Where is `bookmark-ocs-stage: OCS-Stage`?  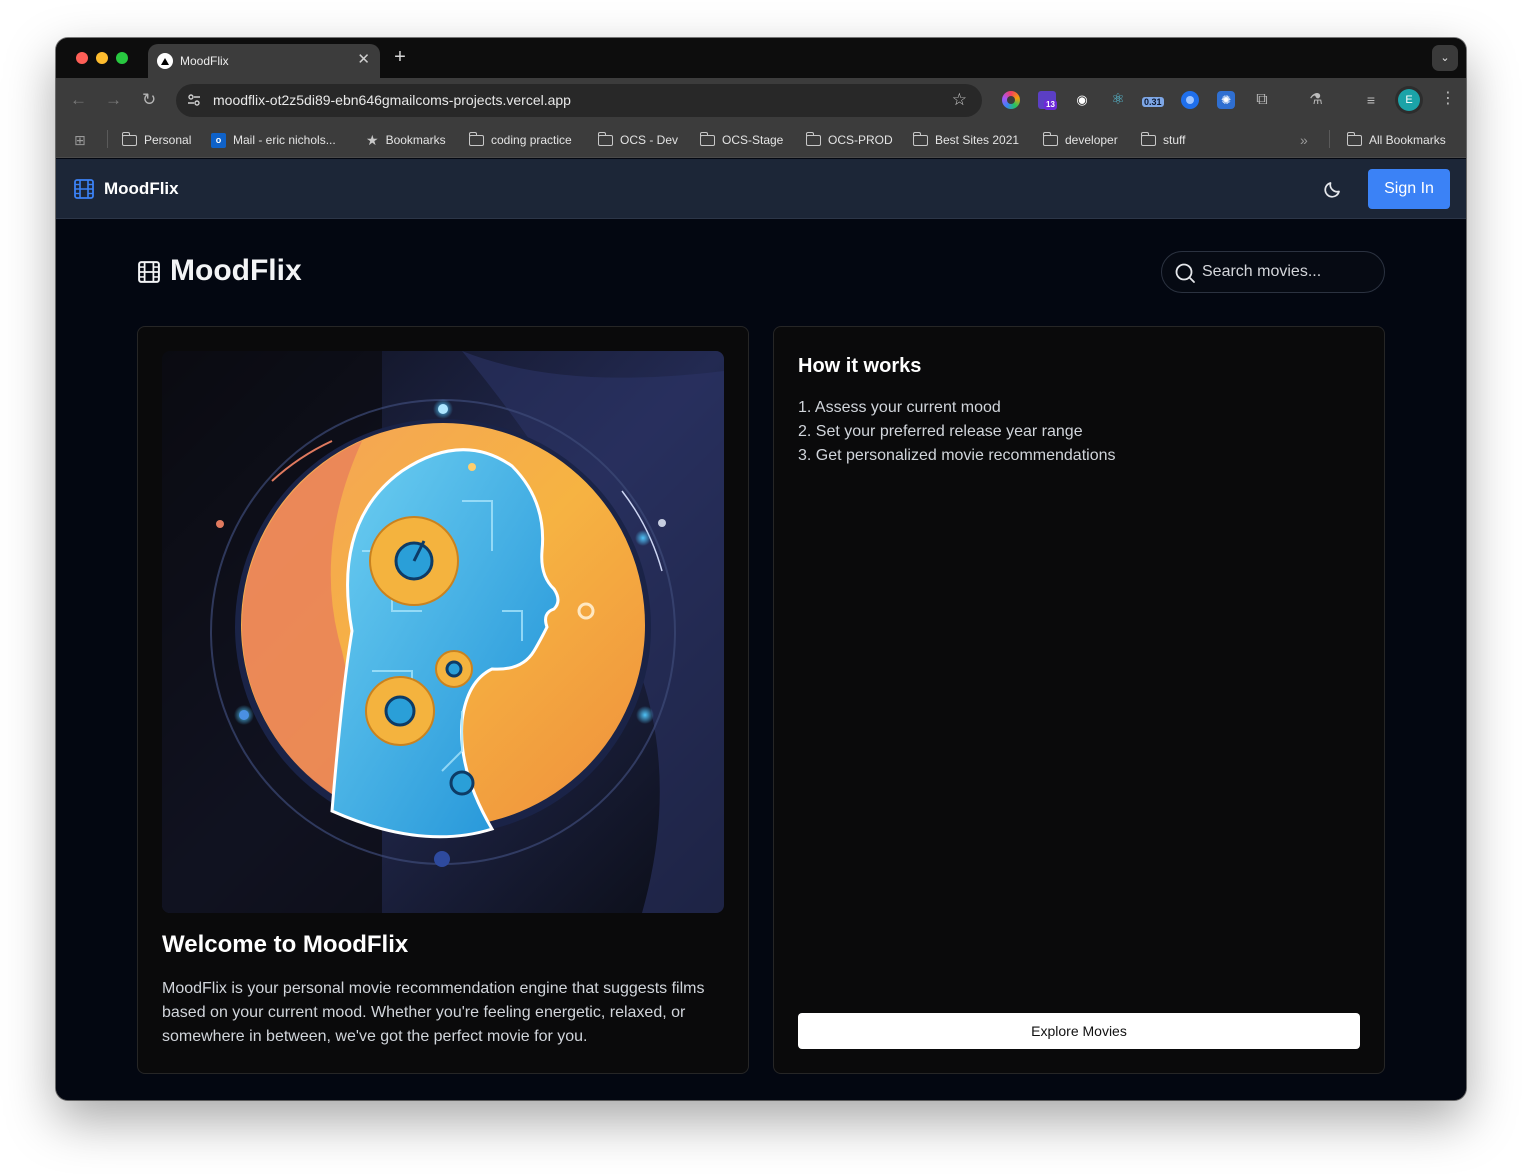 bookmark-ocs-stage: OCS-Stage is located at coordinates (741, 140).